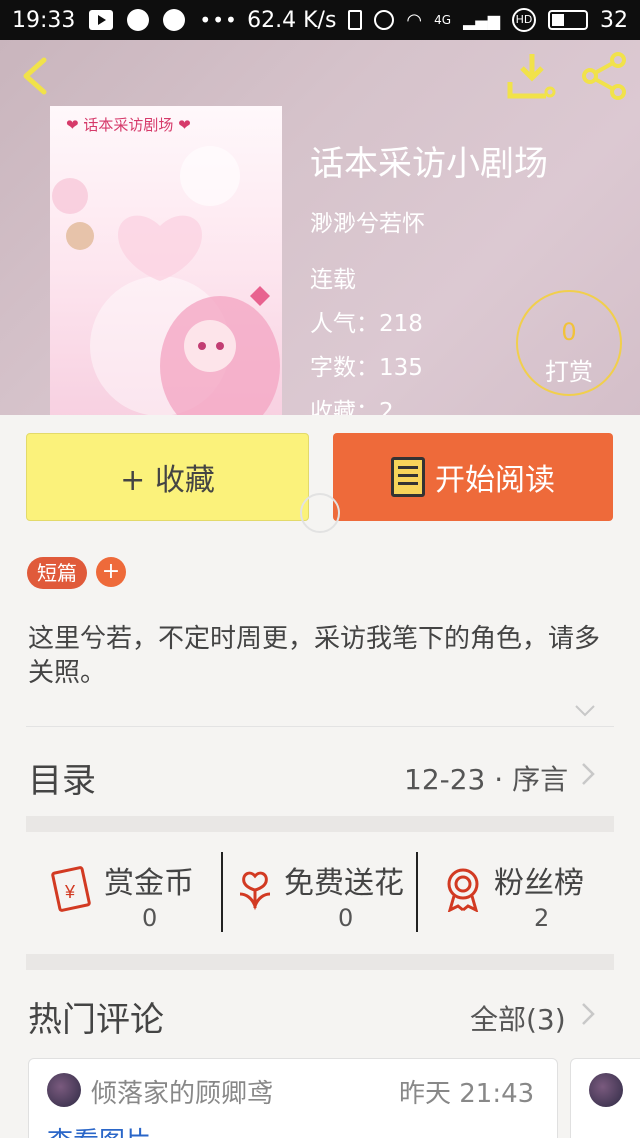  Describe the element at coordinates (481, 20) in the screenshot. I see `signal-icon: ▂▄▆` at that location.